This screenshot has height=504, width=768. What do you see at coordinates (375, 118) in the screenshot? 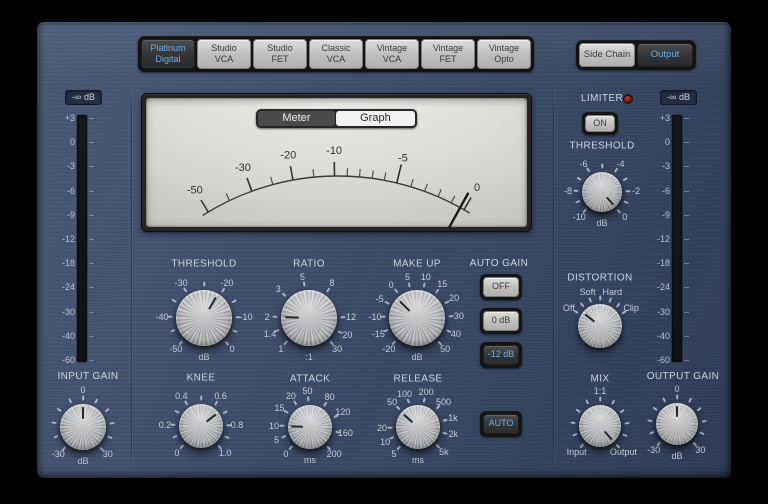
I see `vu-display-tabs-graph: Graph` at bounding box center [375, 118].